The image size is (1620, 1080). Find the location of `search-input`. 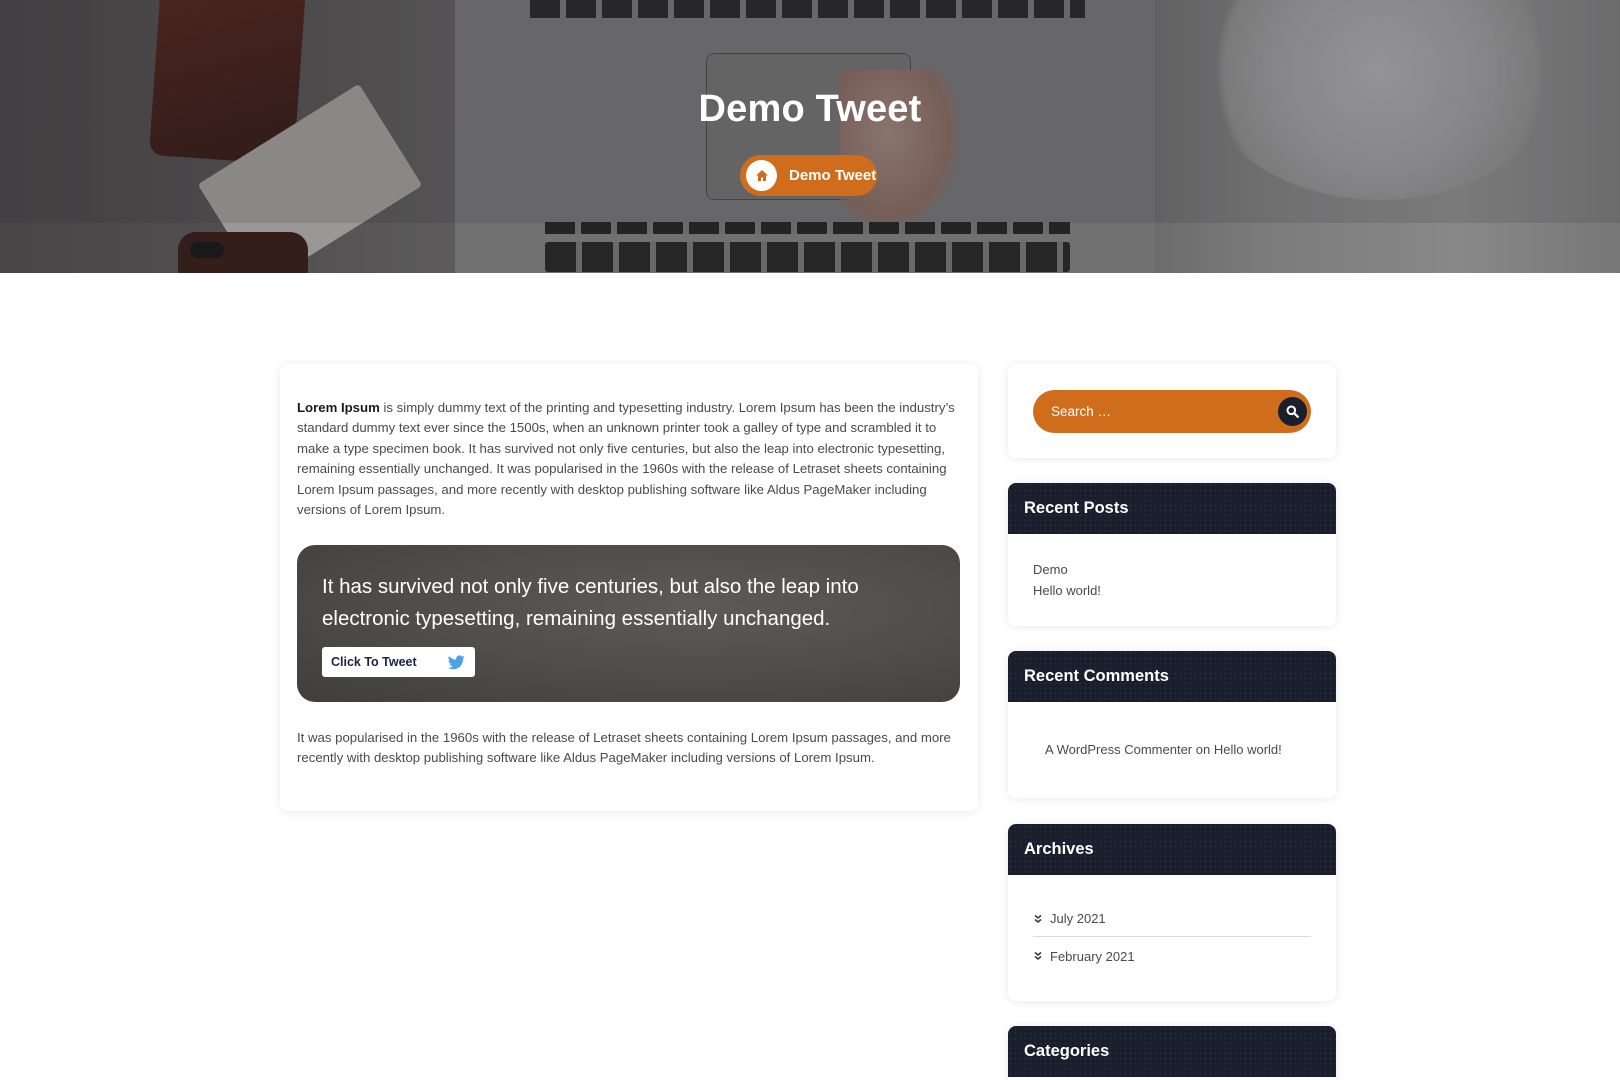

search-input is located at coordinates (1151, 411).